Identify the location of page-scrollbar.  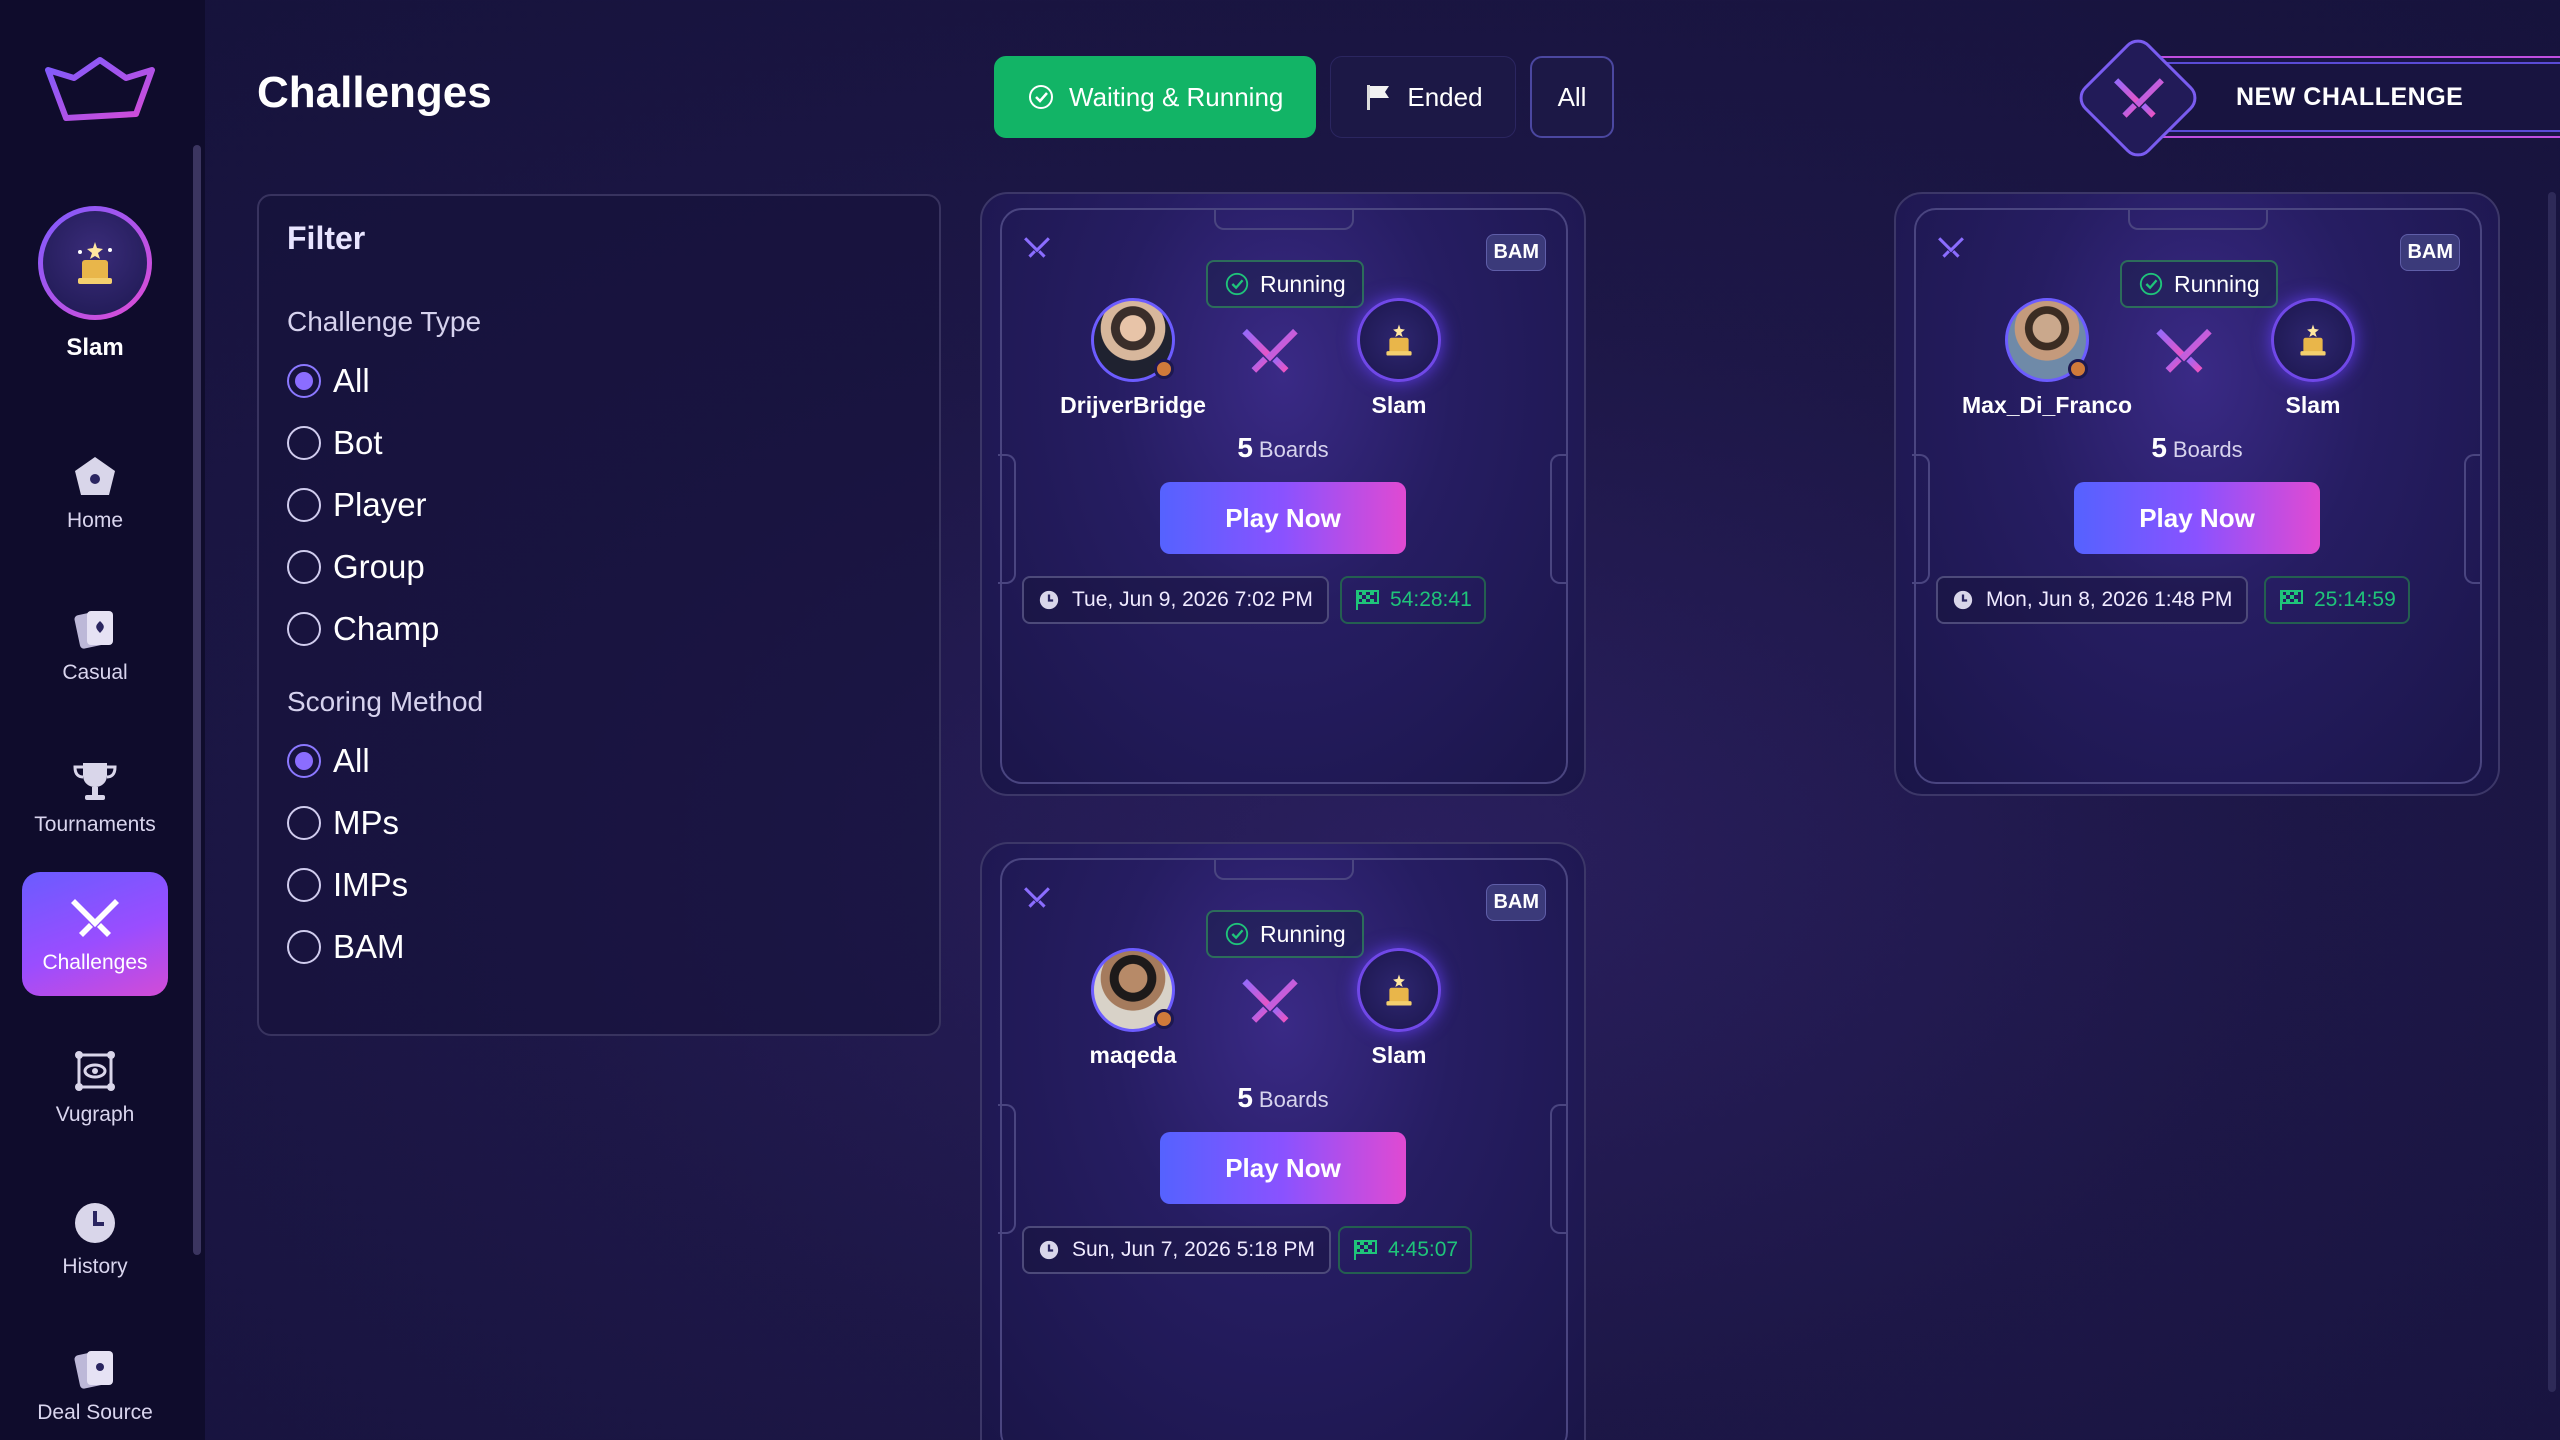
(2552, 792).